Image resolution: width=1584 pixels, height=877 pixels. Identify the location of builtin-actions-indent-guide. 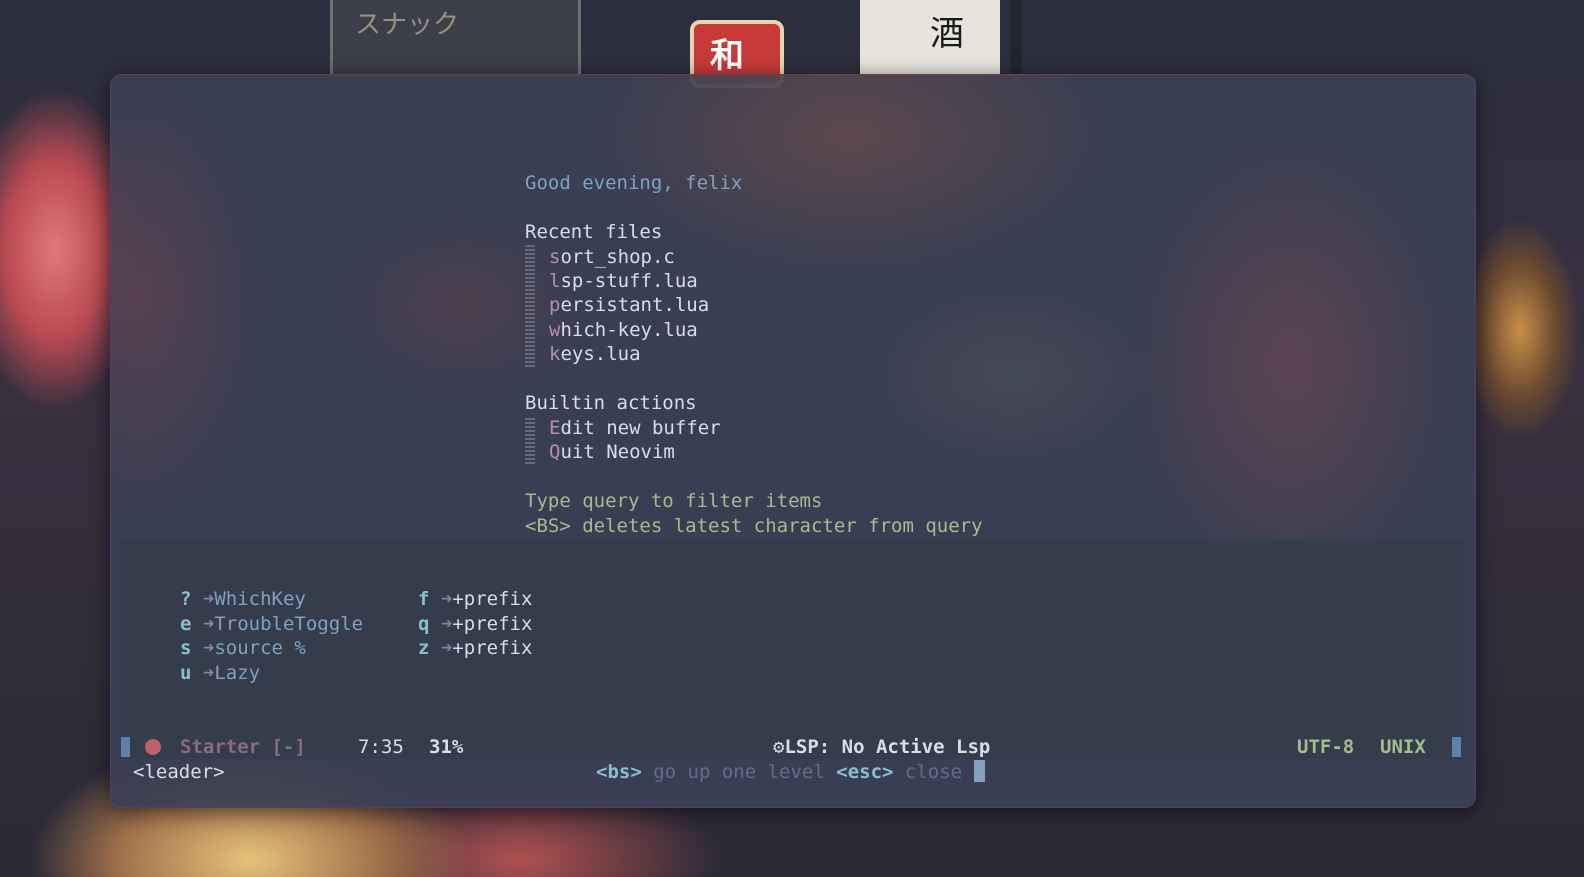
(530, 440).